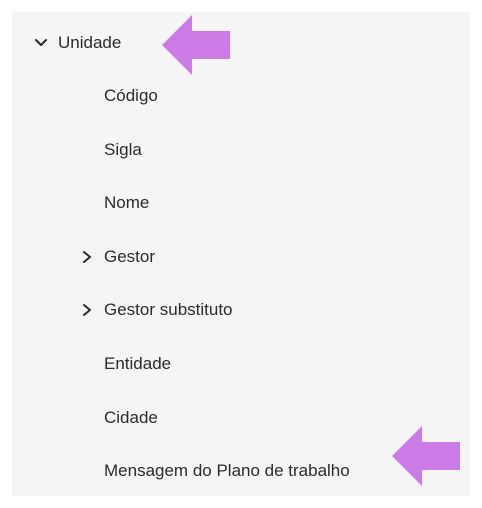  I want to click on tree-node-gestor: Gestor, so click(117, 257).